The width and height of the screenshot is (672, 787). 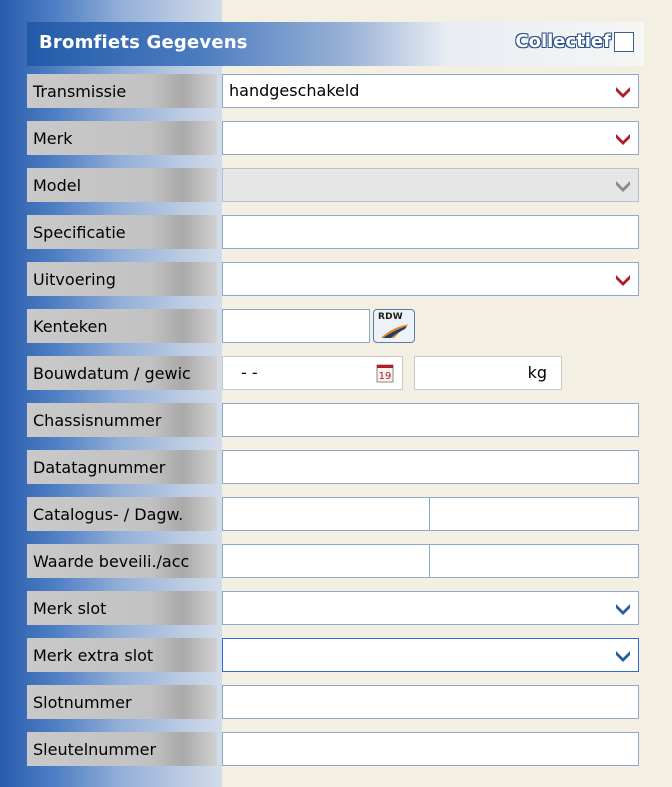 I want to click on calendar-day-label: 19, so click(x=385, y=376).